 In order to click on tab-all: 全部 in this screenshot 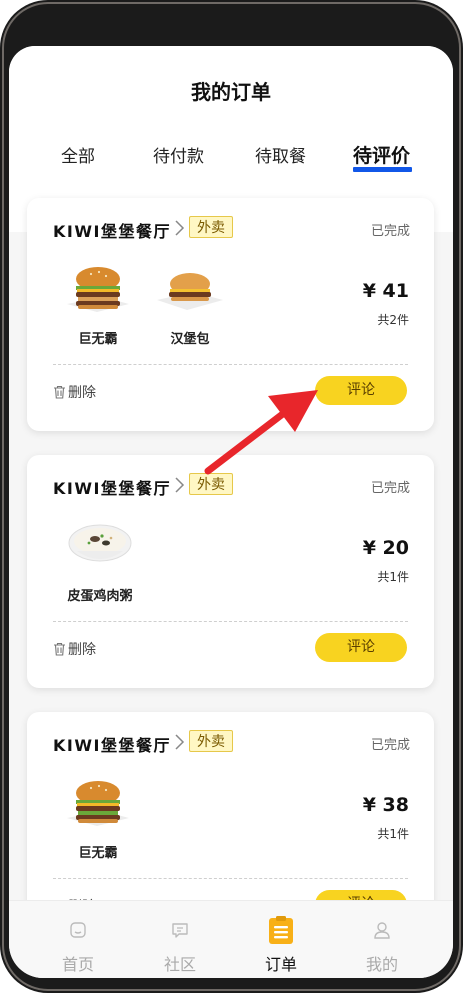, I will do `click(78, 154)`.